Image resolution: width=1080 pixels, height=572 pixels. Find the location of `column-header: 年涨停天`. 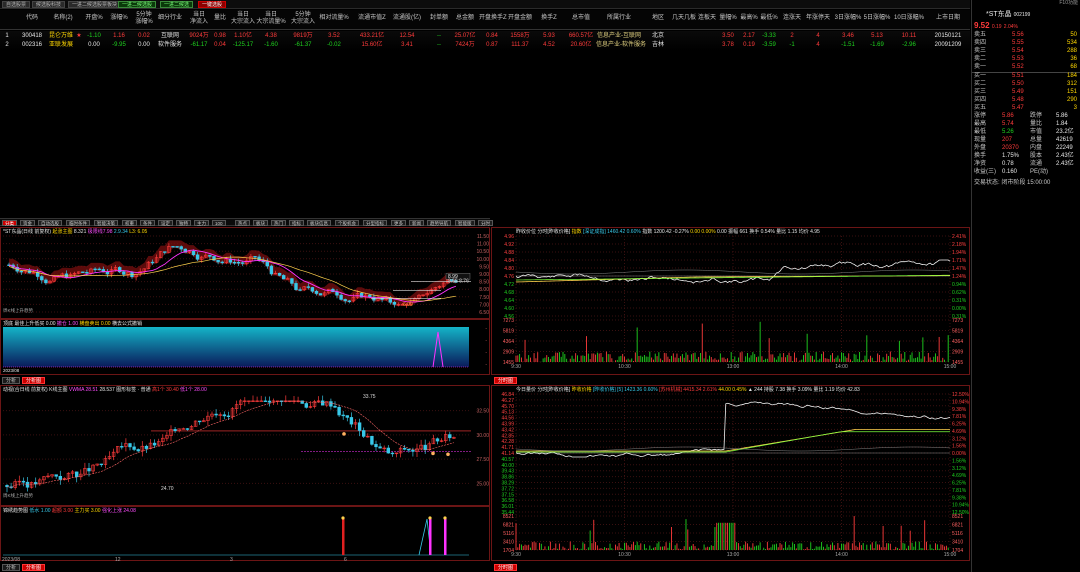

column-header: 年涨停天 is located at coordinates (818, 18).